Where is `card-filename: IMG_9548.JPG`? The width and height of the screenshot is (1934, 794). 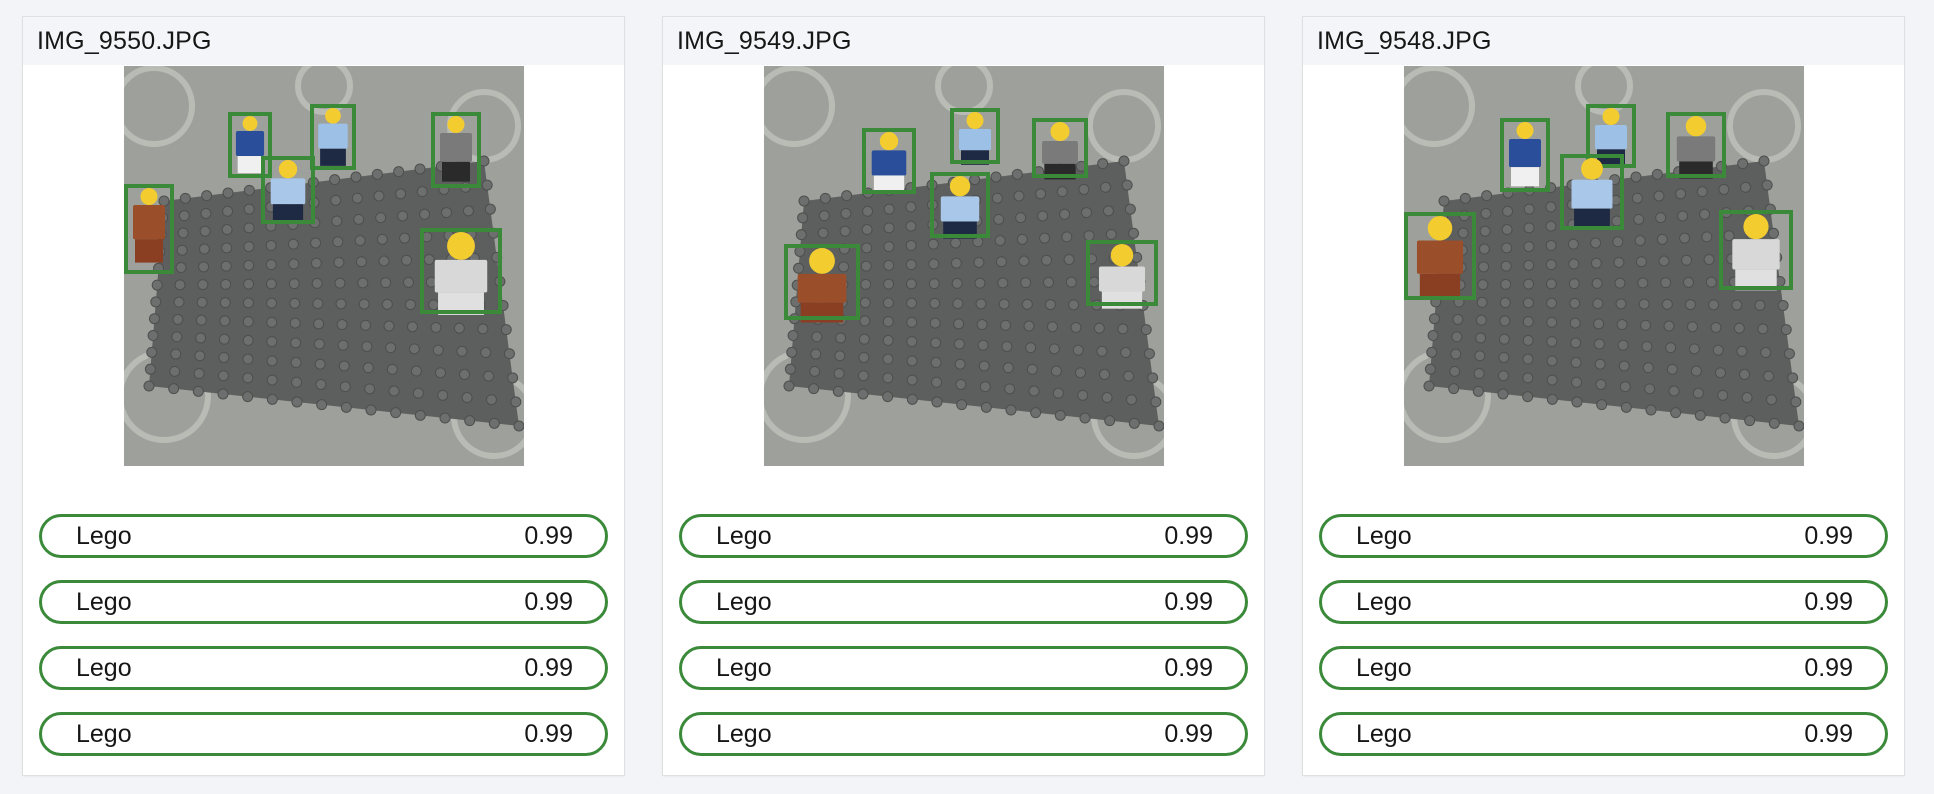 card-filename: IMG_9548.JPG is located at coordinates (1603, 41).